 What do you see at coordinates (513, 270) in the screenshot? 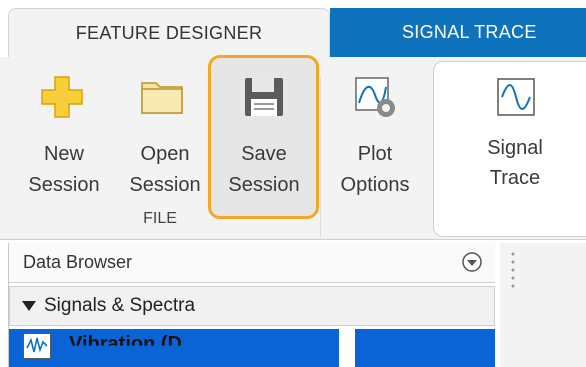
I see `splitter-grip-icon` at bounding box center [513, 270].